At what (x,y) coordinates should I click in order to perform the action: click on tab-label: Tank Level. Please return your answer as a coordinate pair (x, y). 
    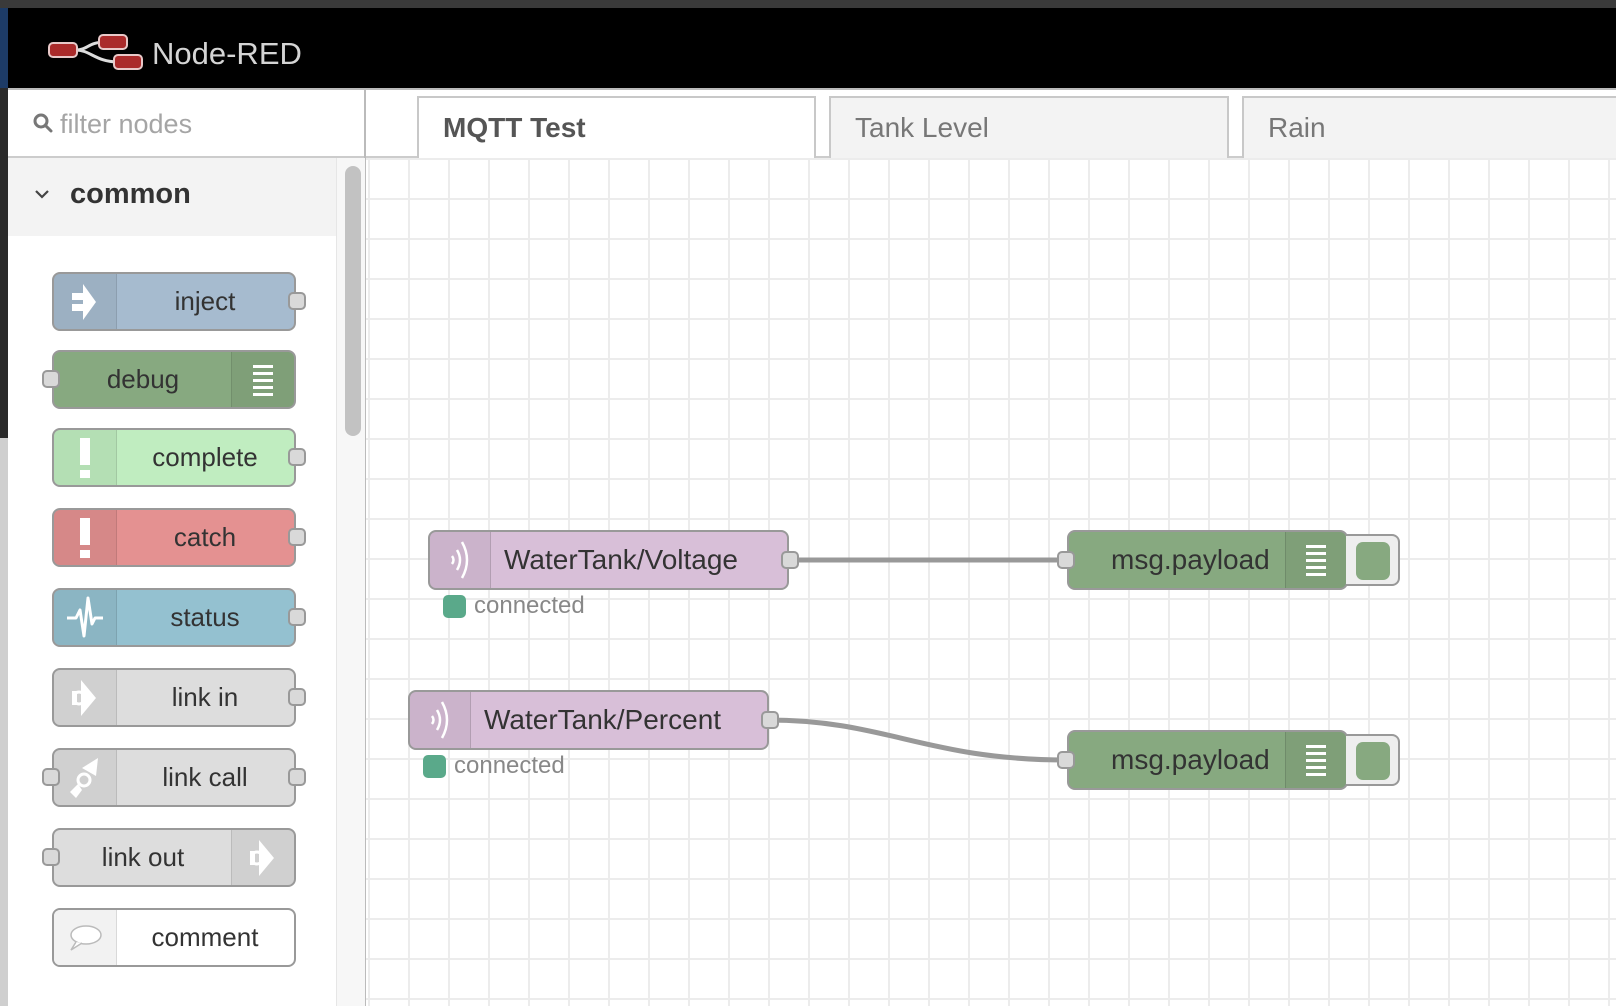
    Looking at the image, I should click on (922, 127).